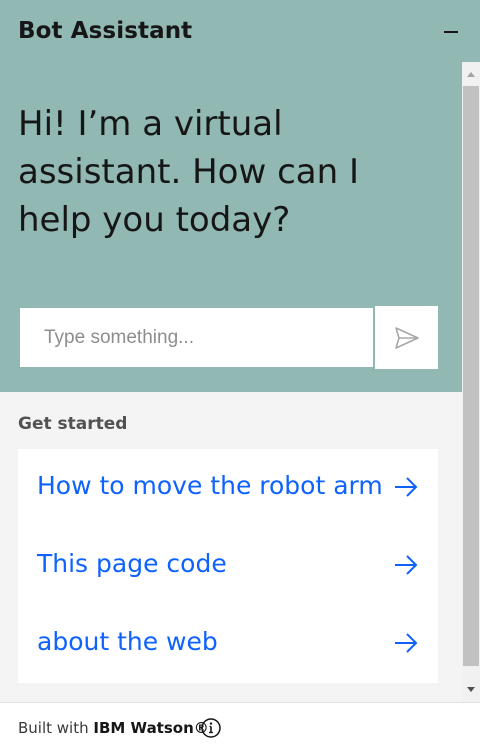  I want to click on built-with-label: Built with, so click(53, 728).